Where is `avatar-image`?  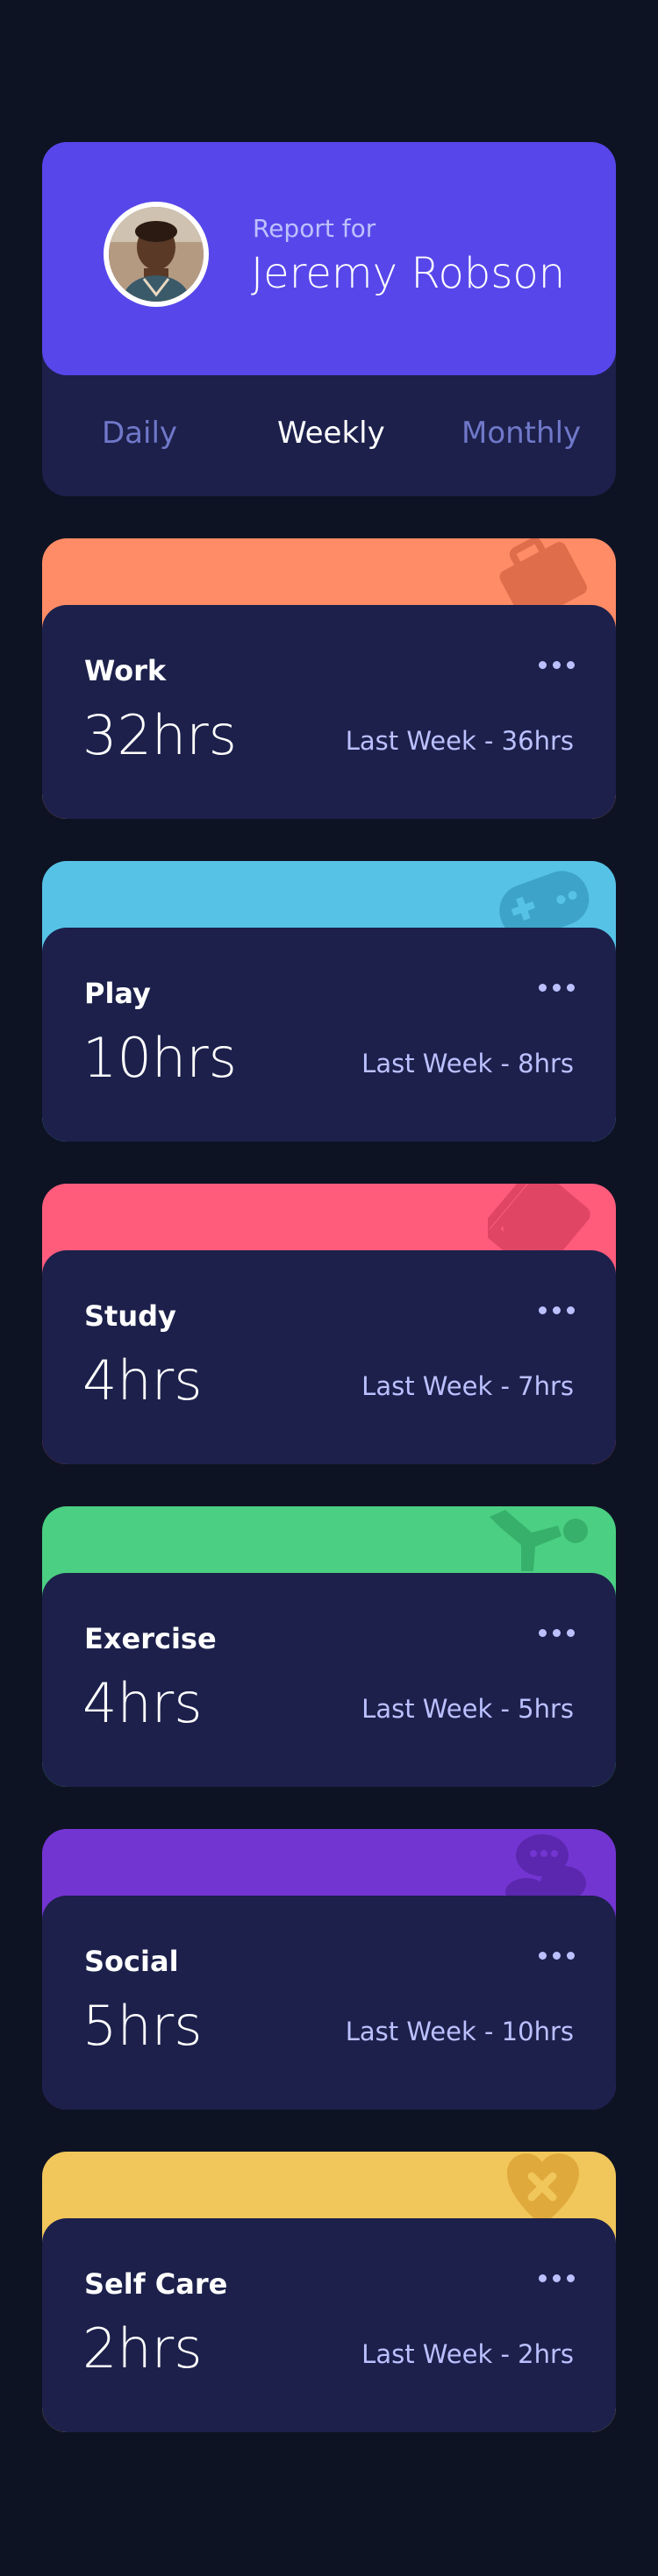 avatar-image is located at coordinates (156, 254).